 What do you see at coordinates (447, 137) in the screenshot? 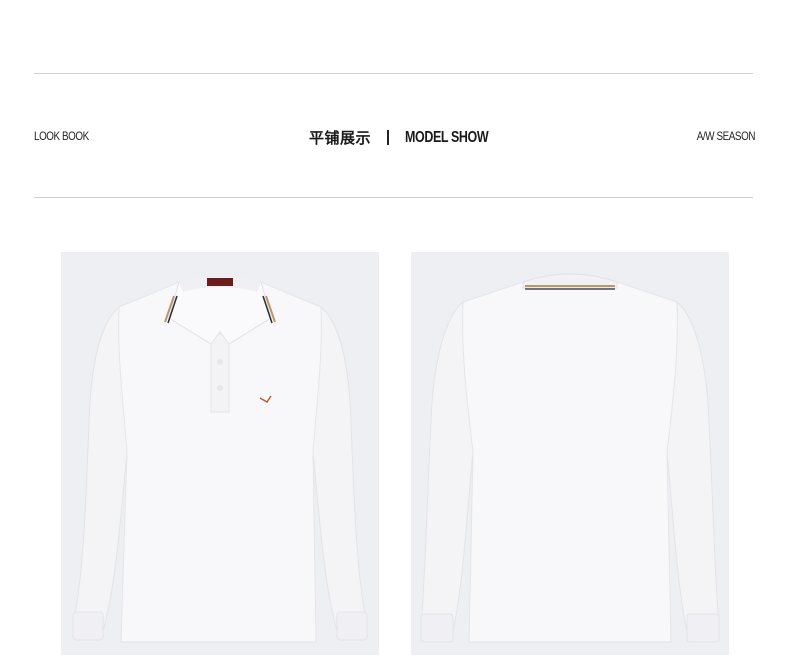
I see `section-title-en: MODEL SHOW` at bounding box center [447, 137].